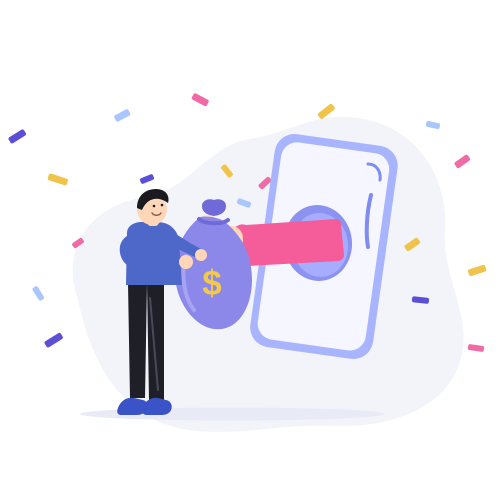  I want to click on dollar-sign-icon: $, so click(211, 283).